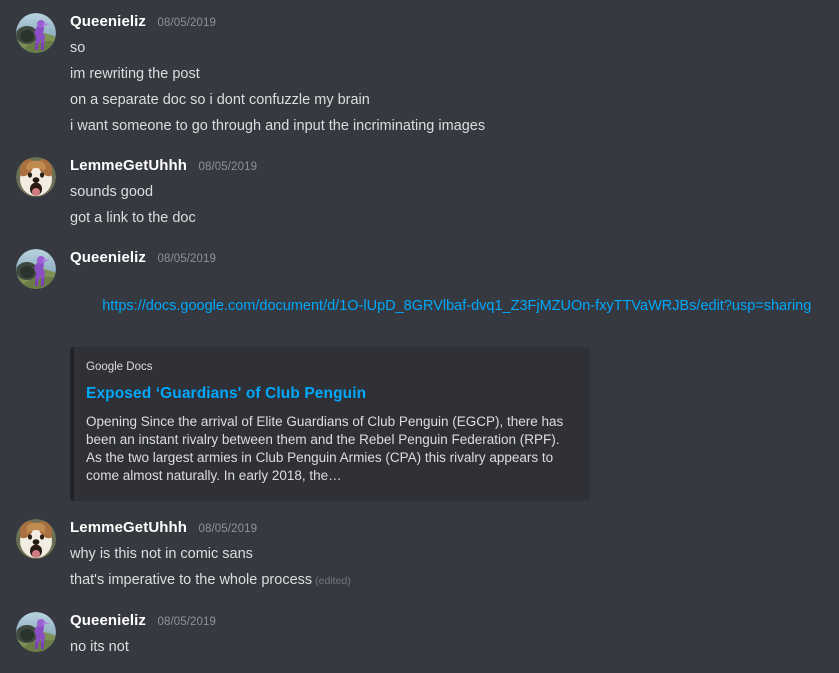  Describe the element at coordinates (330, 394) in the screenshot. I see `embed-title: Exposed ‘Guardians' of Club Penguin` at that location.